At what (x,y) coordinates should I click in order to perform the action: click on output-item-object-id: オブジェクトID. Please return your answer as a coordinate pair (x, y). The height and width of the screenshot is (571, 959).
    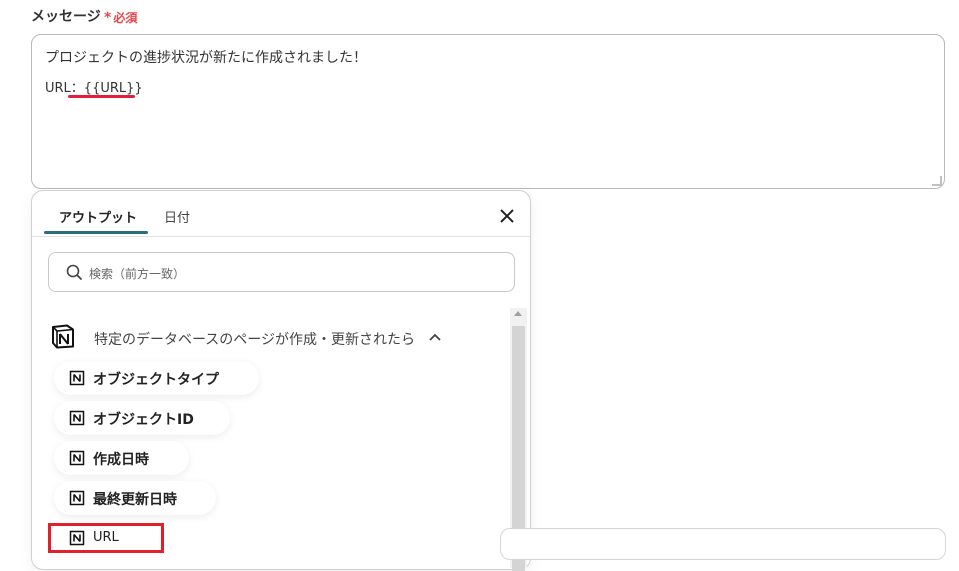
    Looking at the image, I should click on (142, 418).